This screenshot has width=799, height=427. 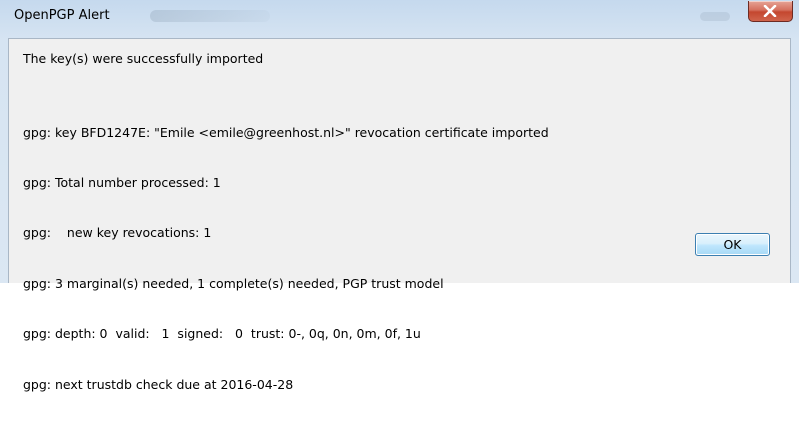 I want to click on gpg-output-line: gpg: Total number processed: 1, so click(x=122, y=182).